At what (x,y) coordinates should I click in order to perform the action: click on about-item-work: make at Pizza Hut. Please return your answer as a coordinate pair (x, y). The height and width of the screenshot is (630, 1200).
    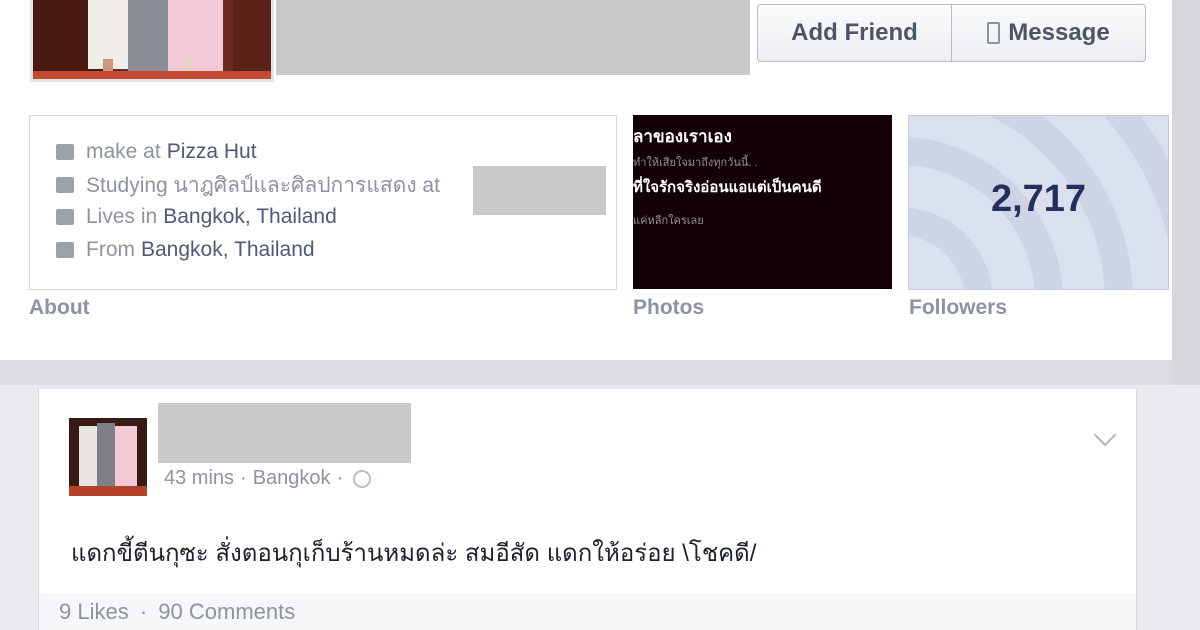
    Looking at the image, I should click on (156, 152).